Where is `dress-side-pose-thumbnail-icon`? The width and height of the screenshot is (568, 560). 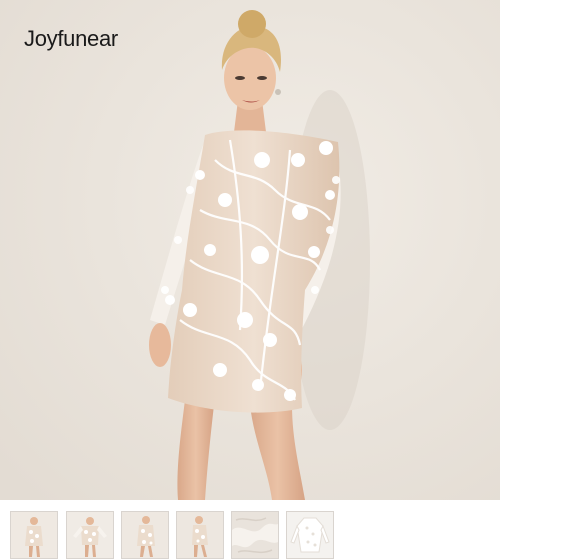 dress-side-pose-thumbnail-icon is located at coordinates (200, 535).